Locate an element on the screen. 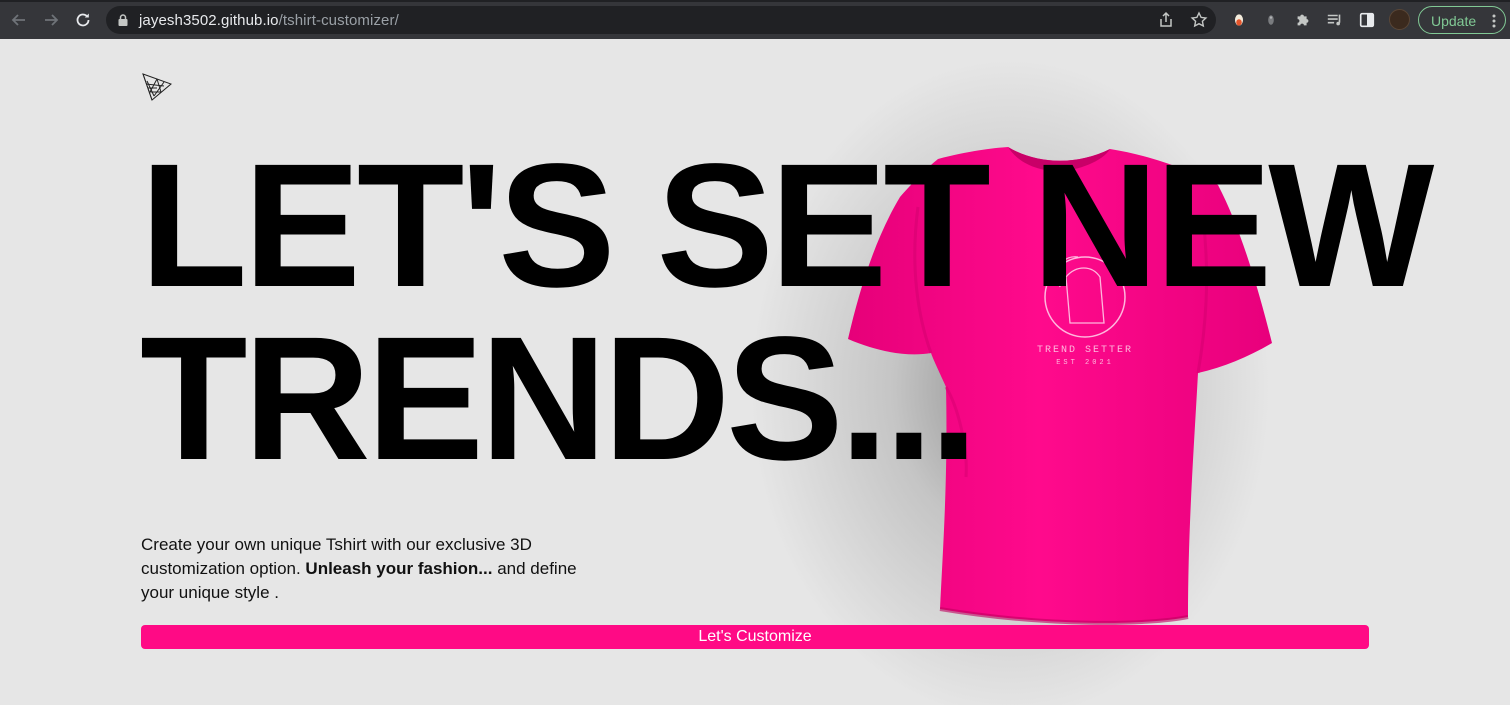 The width and height of the screenshot is (1510, 705). tab-strip-edge is located at coordinates (755, 1).